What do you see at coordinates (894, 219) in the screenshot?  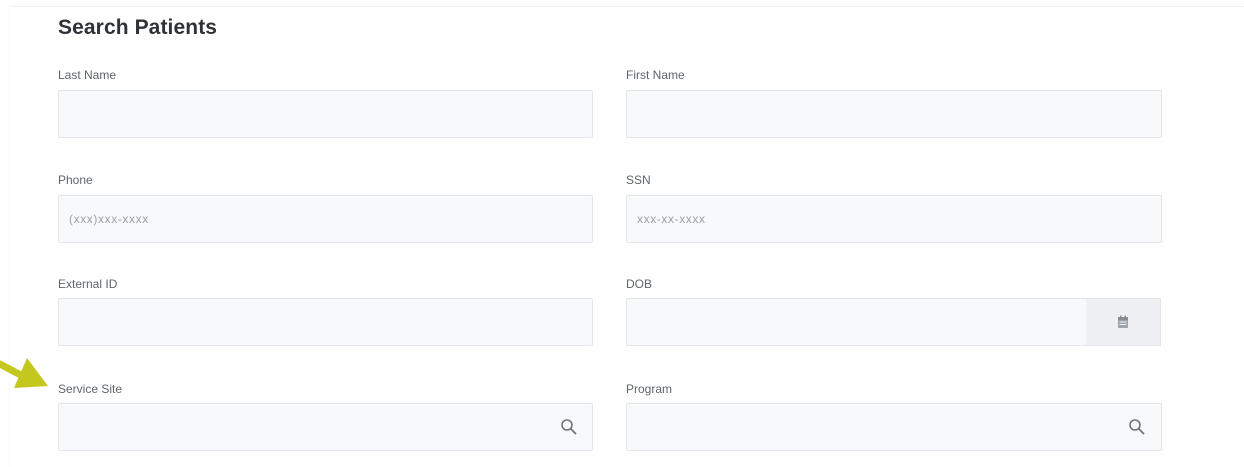 I see `ssn-field: xxx-xx-xxxx` at bounding box center [894, 219].